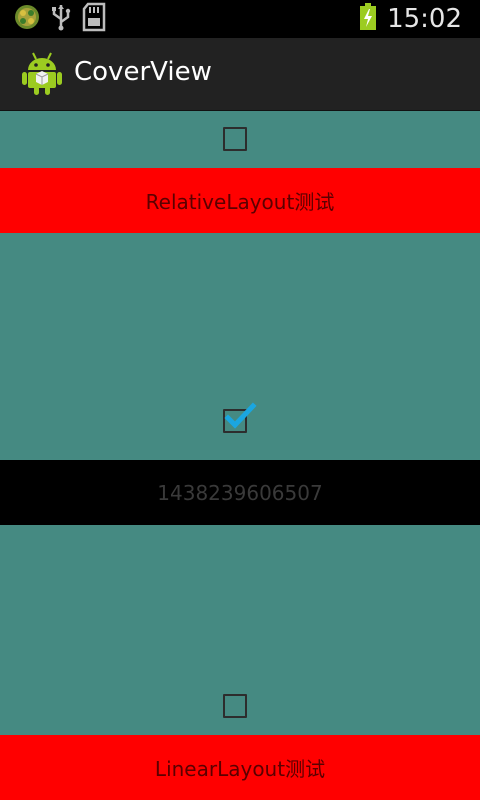 The height and width of the screenshot is (800, 480). I want to click on status-time: 15:02, so click(424, 19).